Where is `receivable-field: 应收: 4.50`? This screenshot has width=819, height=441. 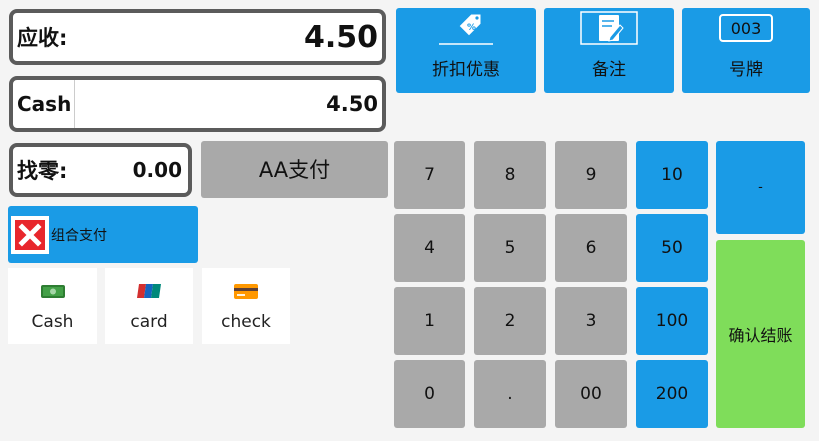 receivable-field: 应收: 4.50 is located at coordinates (197, 37).